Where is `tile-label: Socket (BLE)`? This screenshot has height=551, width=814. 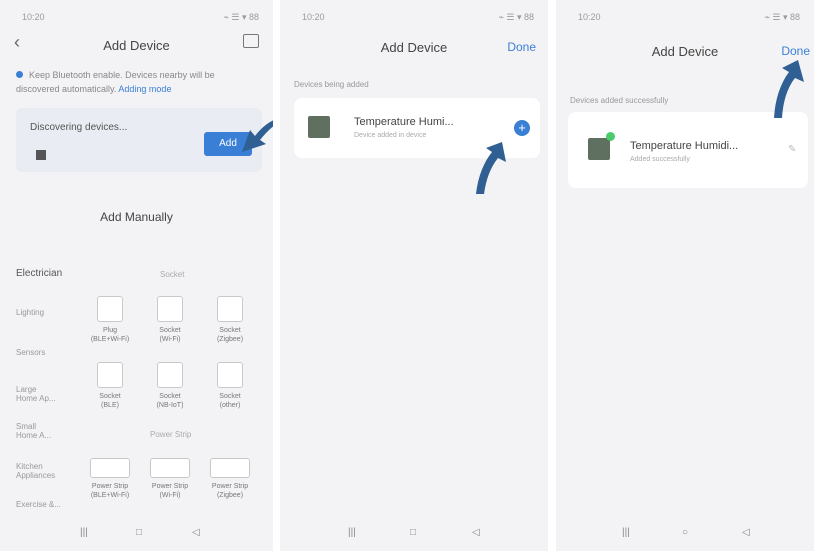
tile-label: Socket (BLE) is located at coordinates (110, 401).